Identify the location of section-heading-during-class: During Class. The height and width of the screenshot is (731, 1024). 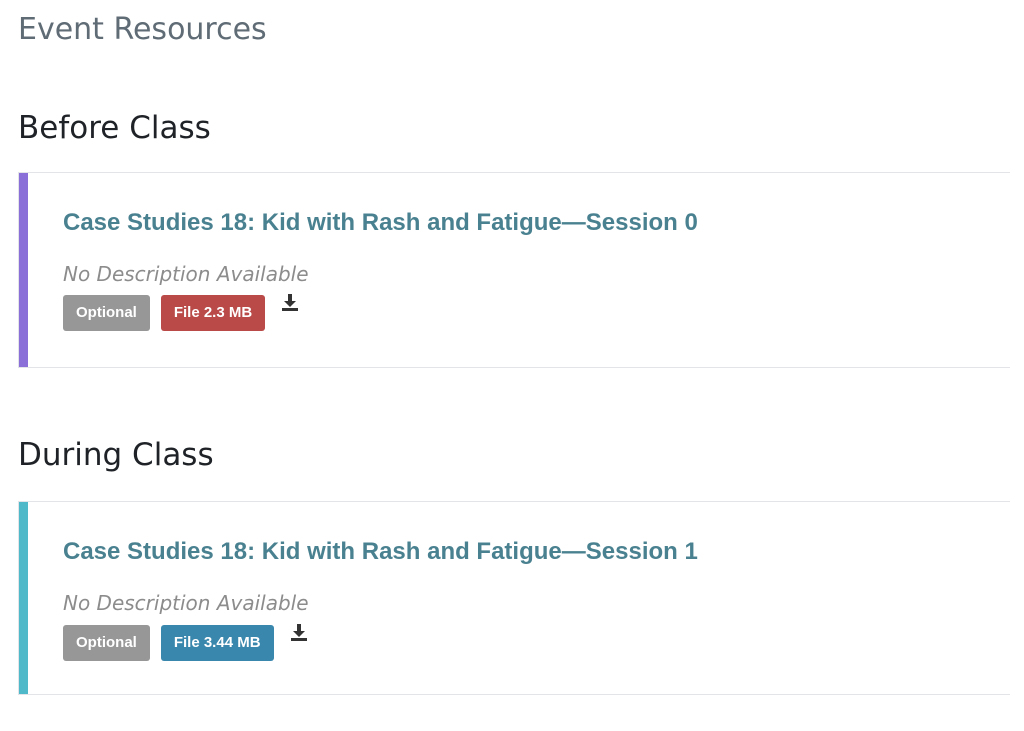
(116, 455).